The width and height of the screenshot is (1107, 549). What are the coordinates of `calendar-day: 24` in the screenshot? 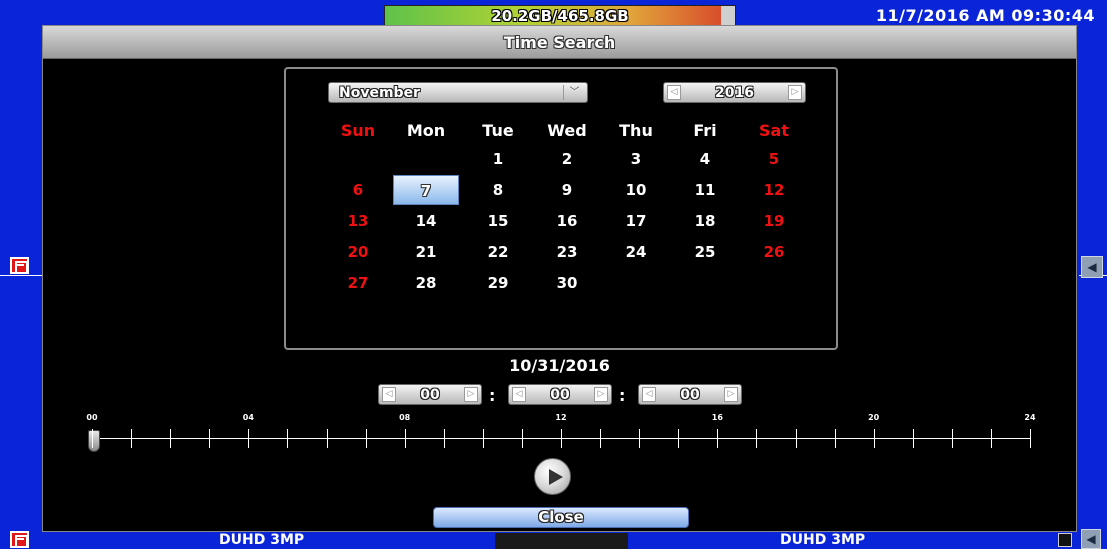 It's located at (636, 252).